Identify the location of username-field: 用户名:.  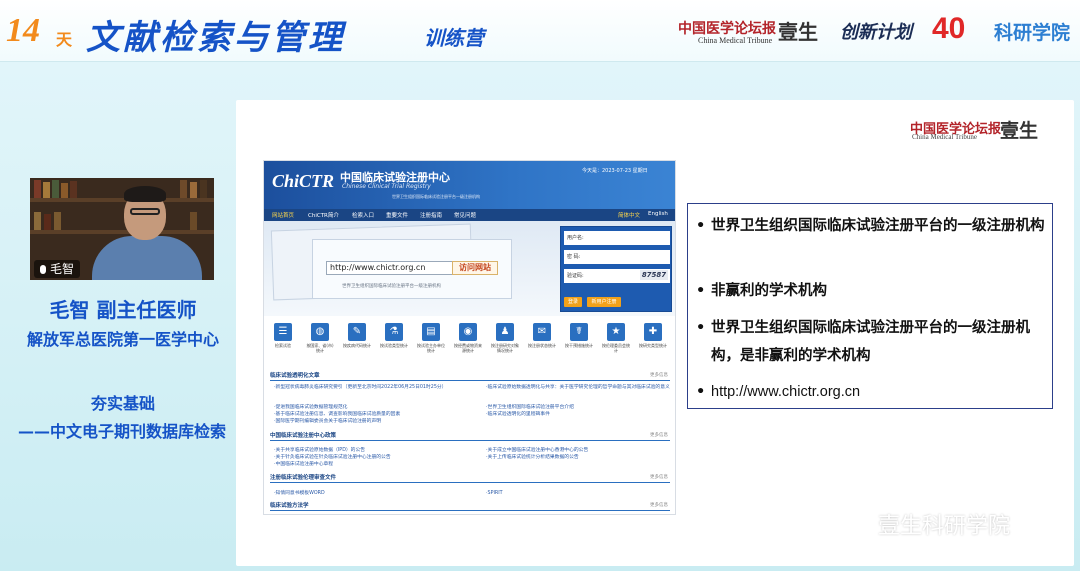
(617, 238).